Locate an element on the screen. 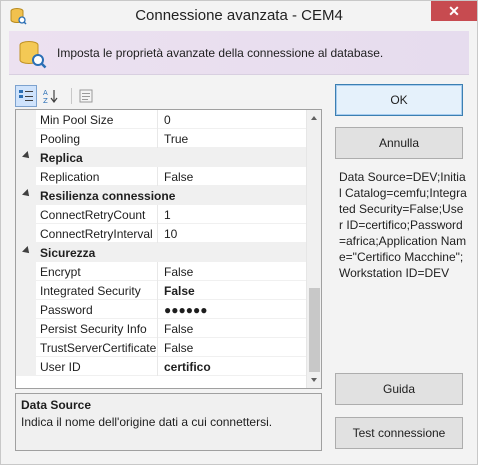 This screenshot has width=478, height=465. property-row: TrustServerCertificate False is located at coordinates (161, 347).